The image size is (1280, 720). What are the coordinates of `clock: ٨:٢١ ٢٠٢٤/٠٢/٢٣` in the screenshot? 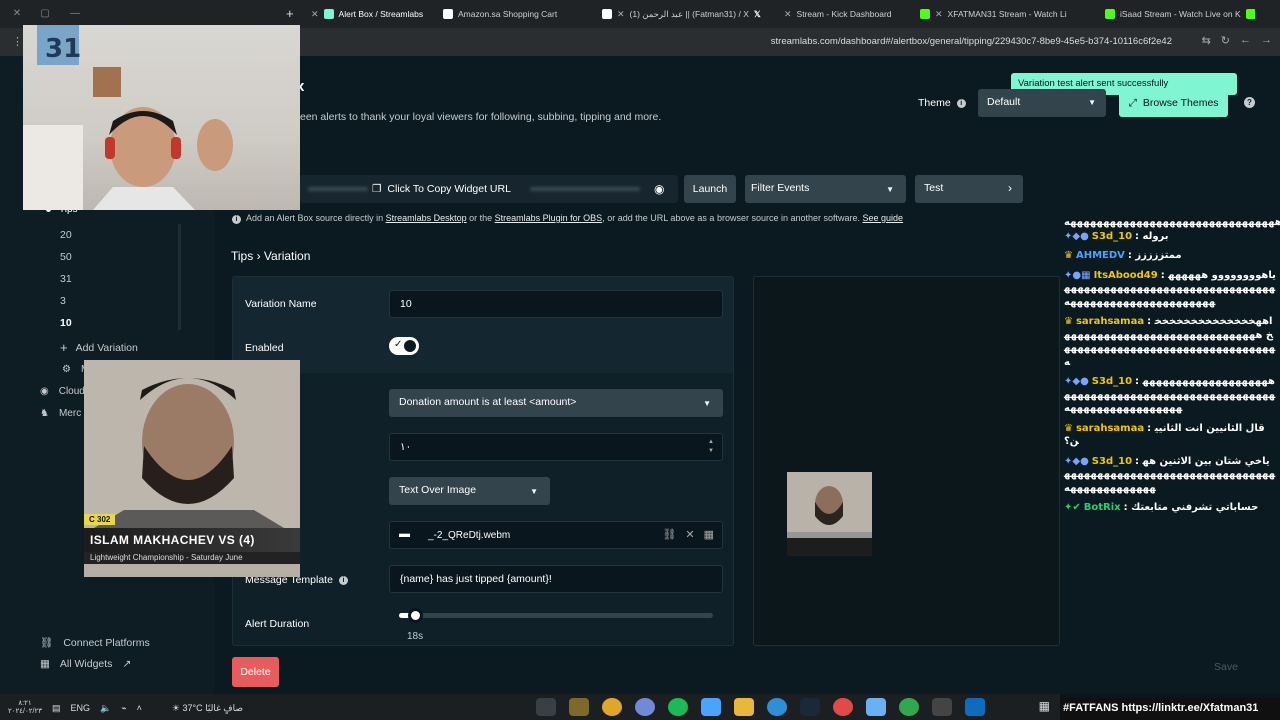 It's located at (25, 708).